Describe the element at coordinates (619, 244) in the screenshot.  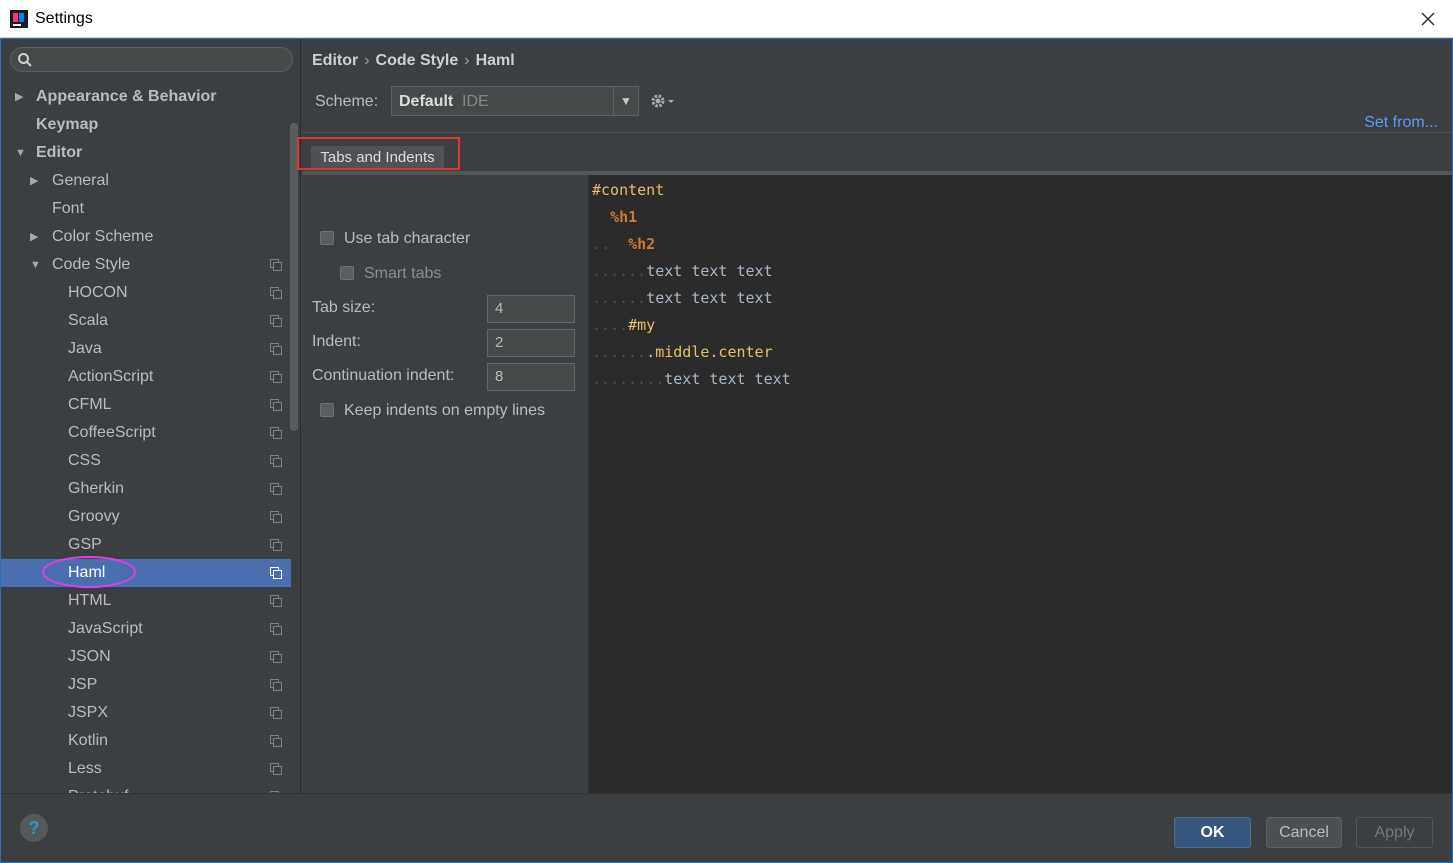
I see `indent-padding` at that location.